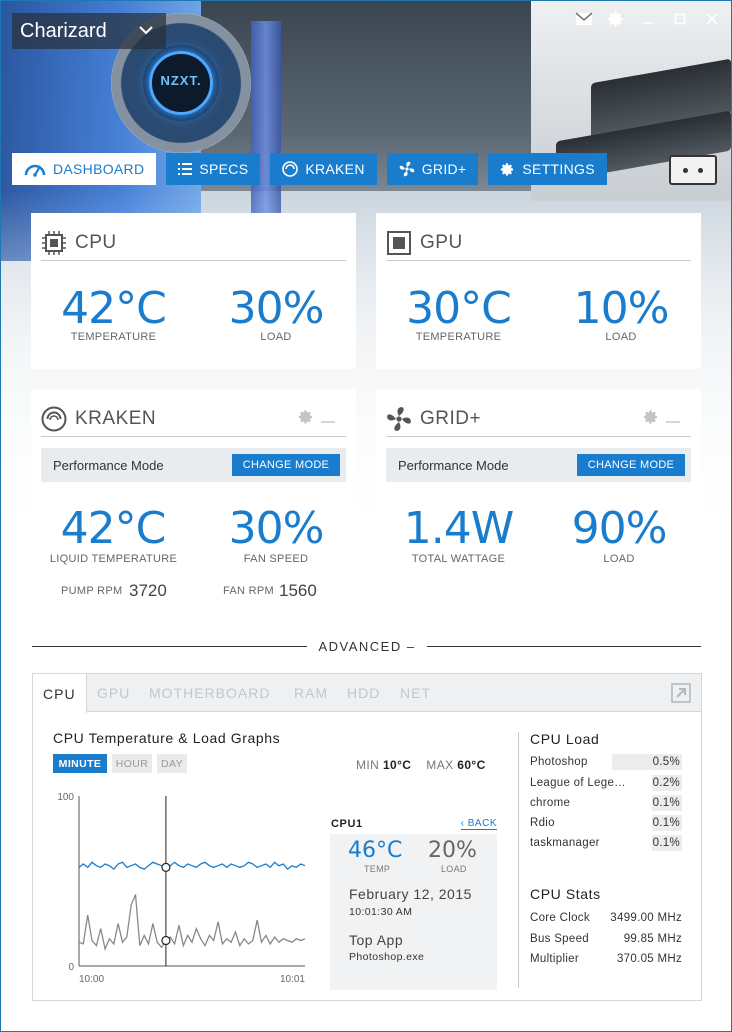 Image resolution: width=732 pixels, height=1032 pixels. Describe the element at coordinates (181, 80) in the screenshot. I see `hero-pump-logo: NZXT.` at that location.